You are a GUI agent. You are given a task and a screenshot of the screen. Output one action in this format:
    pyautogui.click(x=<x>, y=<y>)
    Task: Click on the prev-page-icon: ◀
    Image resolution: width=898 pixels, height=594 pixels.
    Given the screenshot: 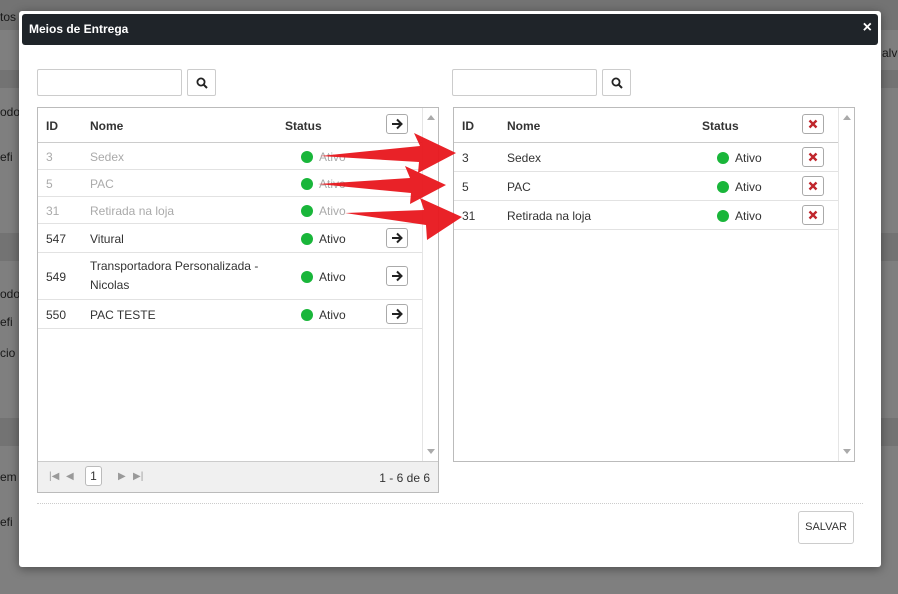 What is the action you would take?
    pyautogui.click(x=70, y=477)
    